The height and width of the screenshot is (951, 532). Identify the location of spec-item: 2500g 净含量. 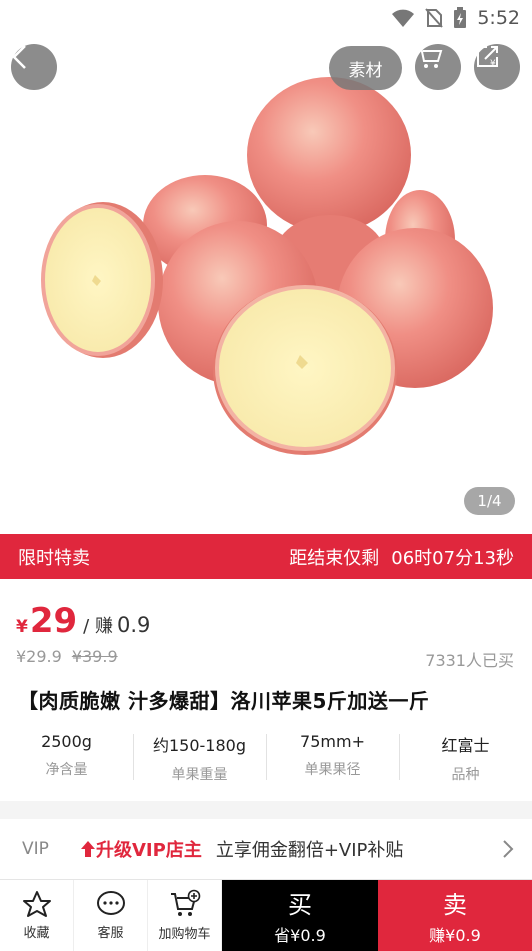
(66, 757).